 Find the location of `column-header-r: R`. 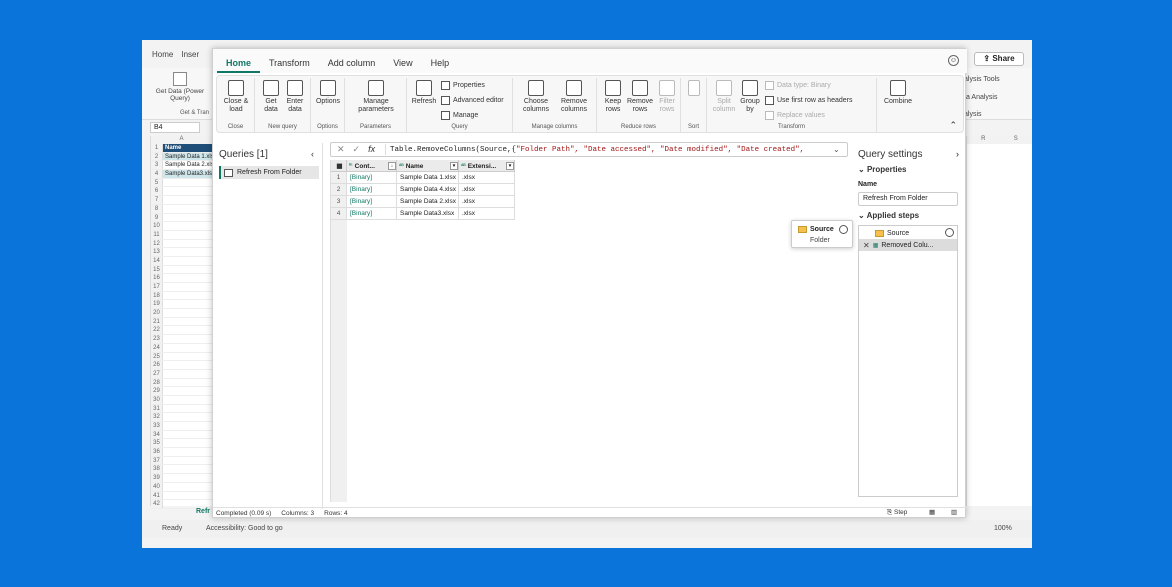

column-header-r: R is located at coordinates (983, 140).